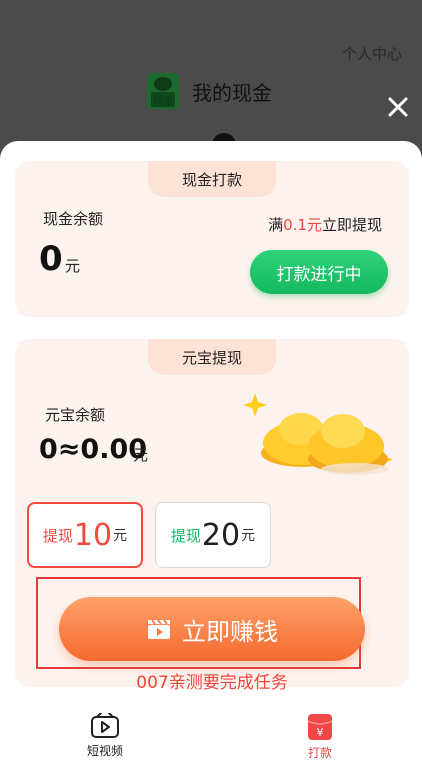 The width and height of the screenshot is (422, 763). Describe the element at coordinates (372, 53) in the screenshot. I see `personal-center-link: 个人中心` at that location.